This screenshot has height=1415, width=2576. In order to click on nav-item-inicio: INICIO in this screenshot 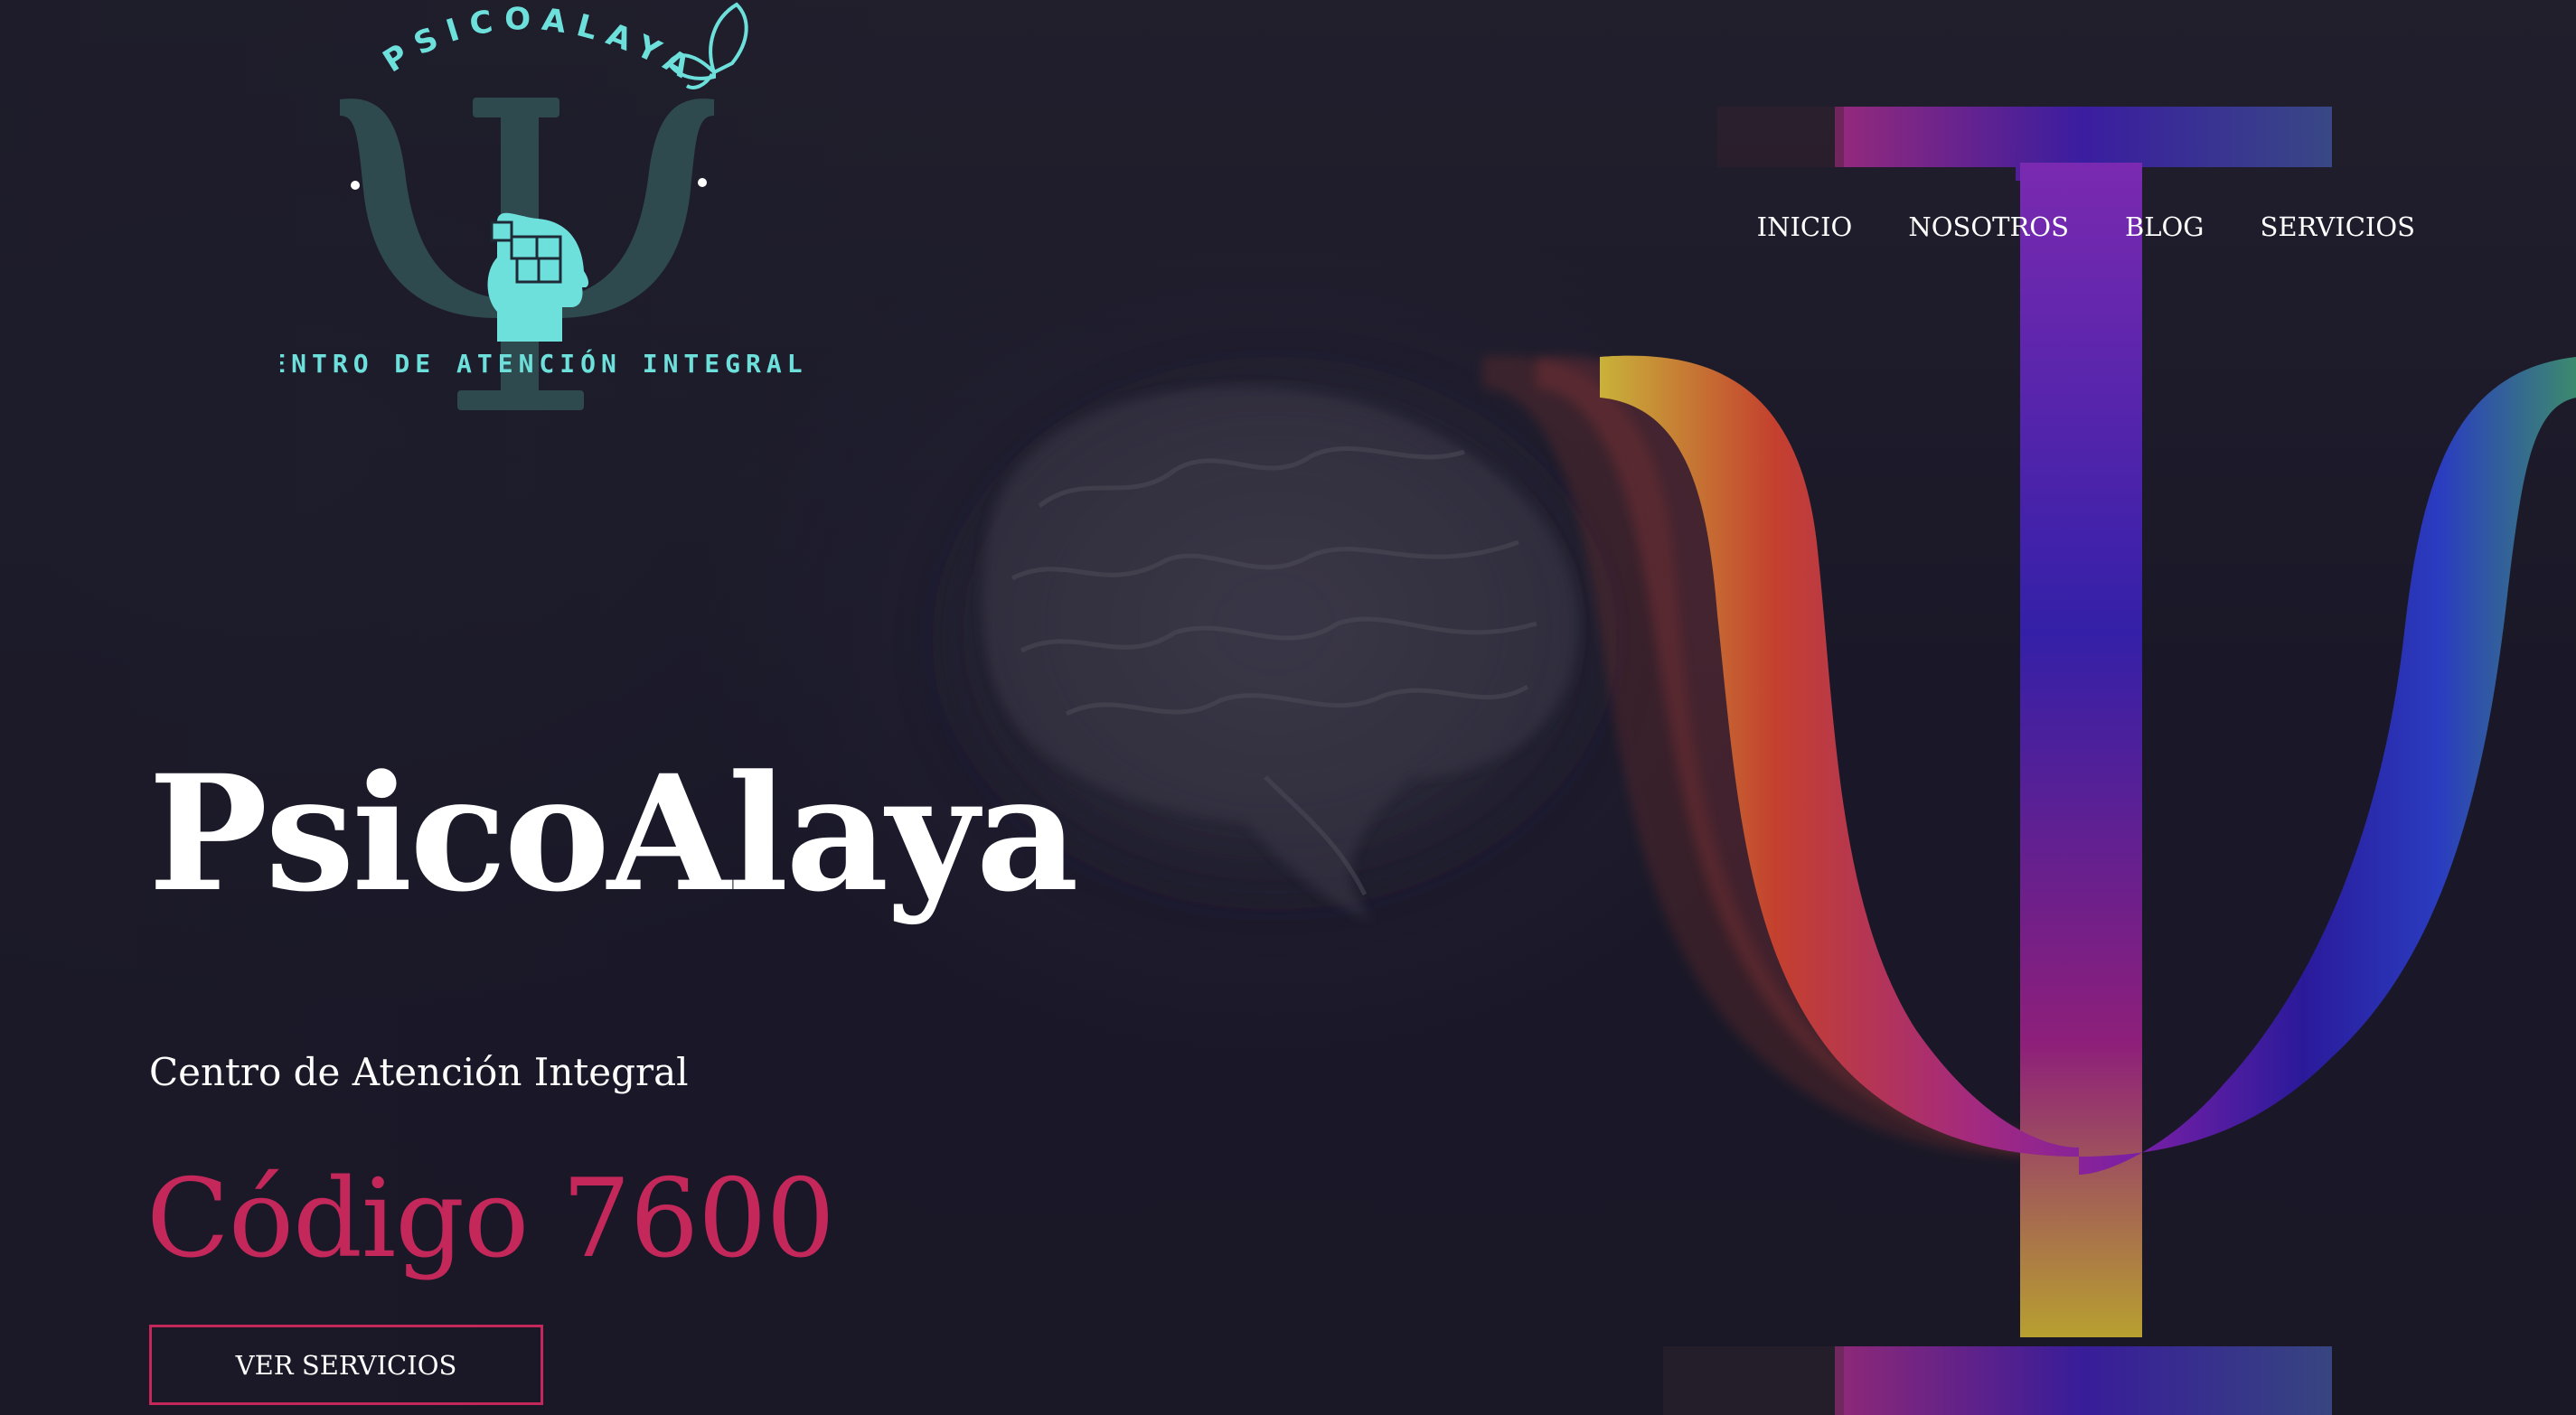, I will do `click(1805, 227)`.